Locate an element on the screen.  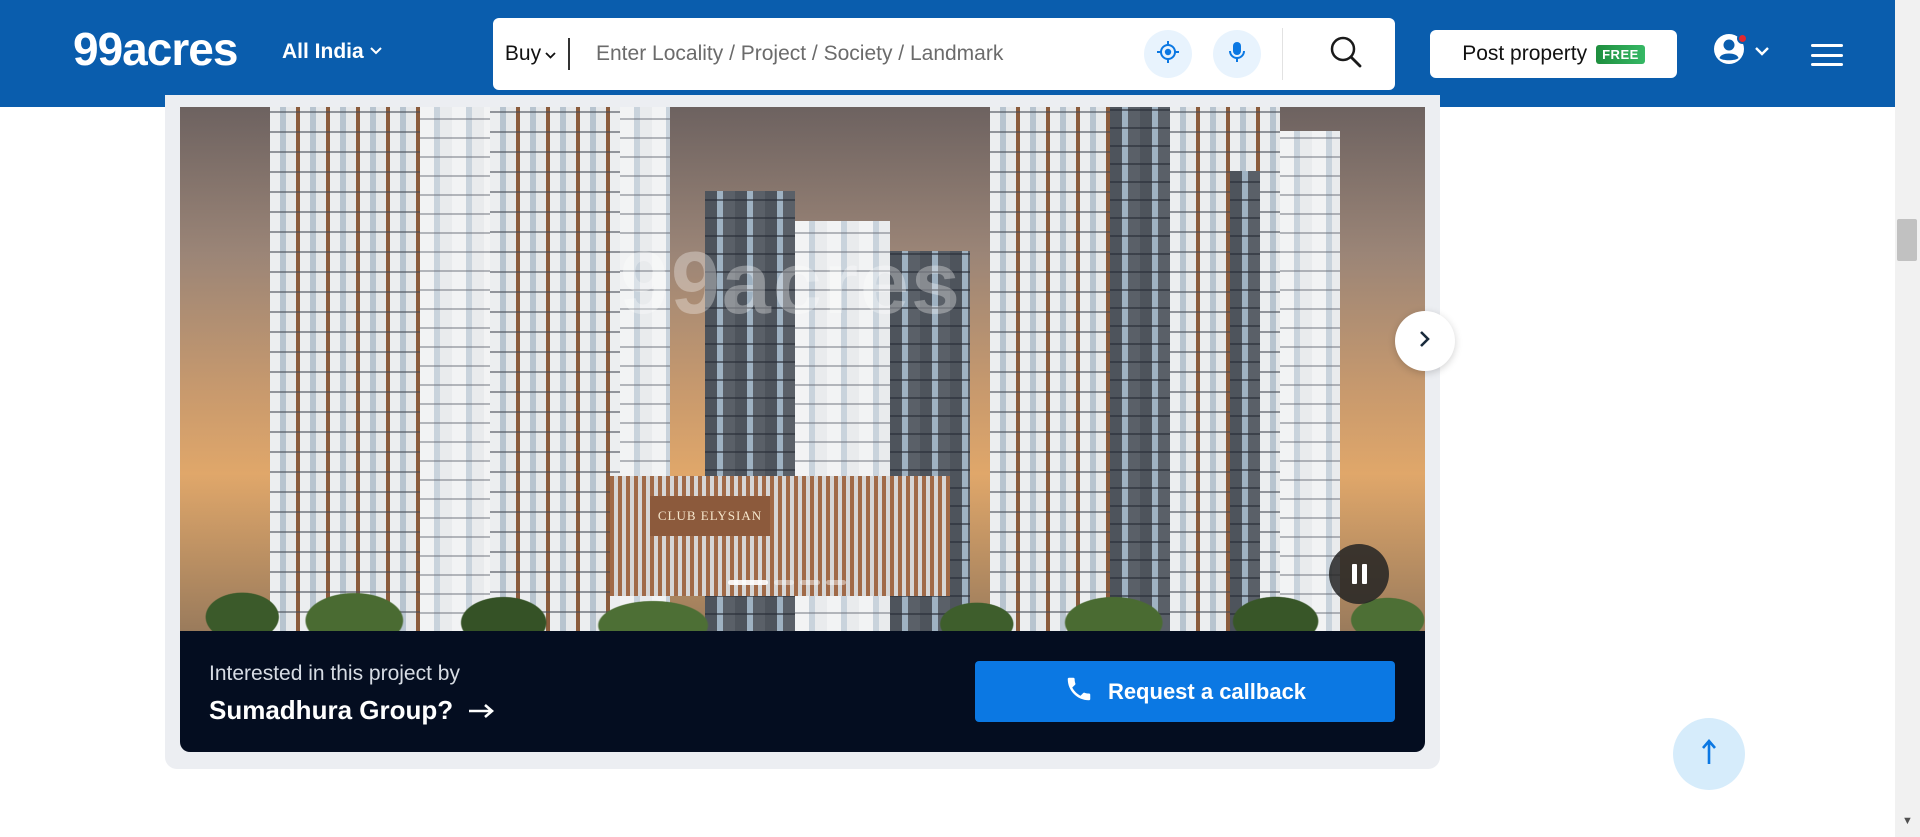
clubhouse-sign: CLUB ELYSIAN is located at coordinates (710, 516).